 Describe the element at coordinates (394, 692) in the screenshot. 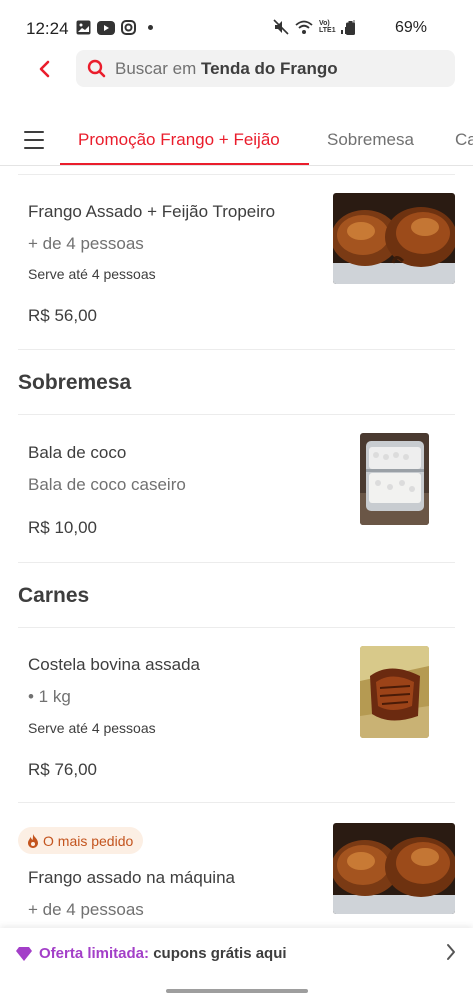

I see `beef-rib-image` at that location.